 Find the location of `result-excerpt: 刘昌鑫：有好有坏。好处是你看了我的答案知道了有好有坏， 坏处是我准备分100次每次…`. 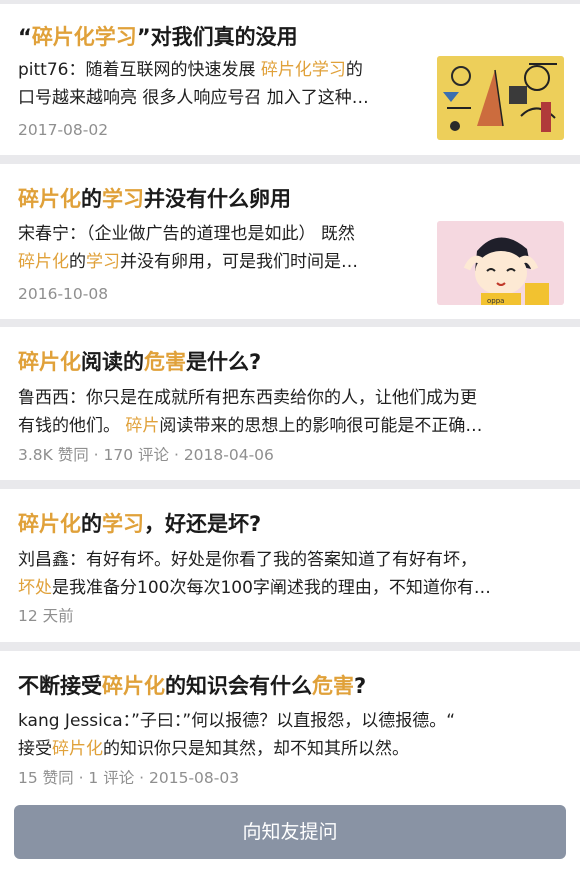

result-excerpt: 刘昌鑫：有好有坏。好处是你看了我的答案知道了有好有坏， 坏处是我准备分100次每次… is located at coordinates (291, 574).